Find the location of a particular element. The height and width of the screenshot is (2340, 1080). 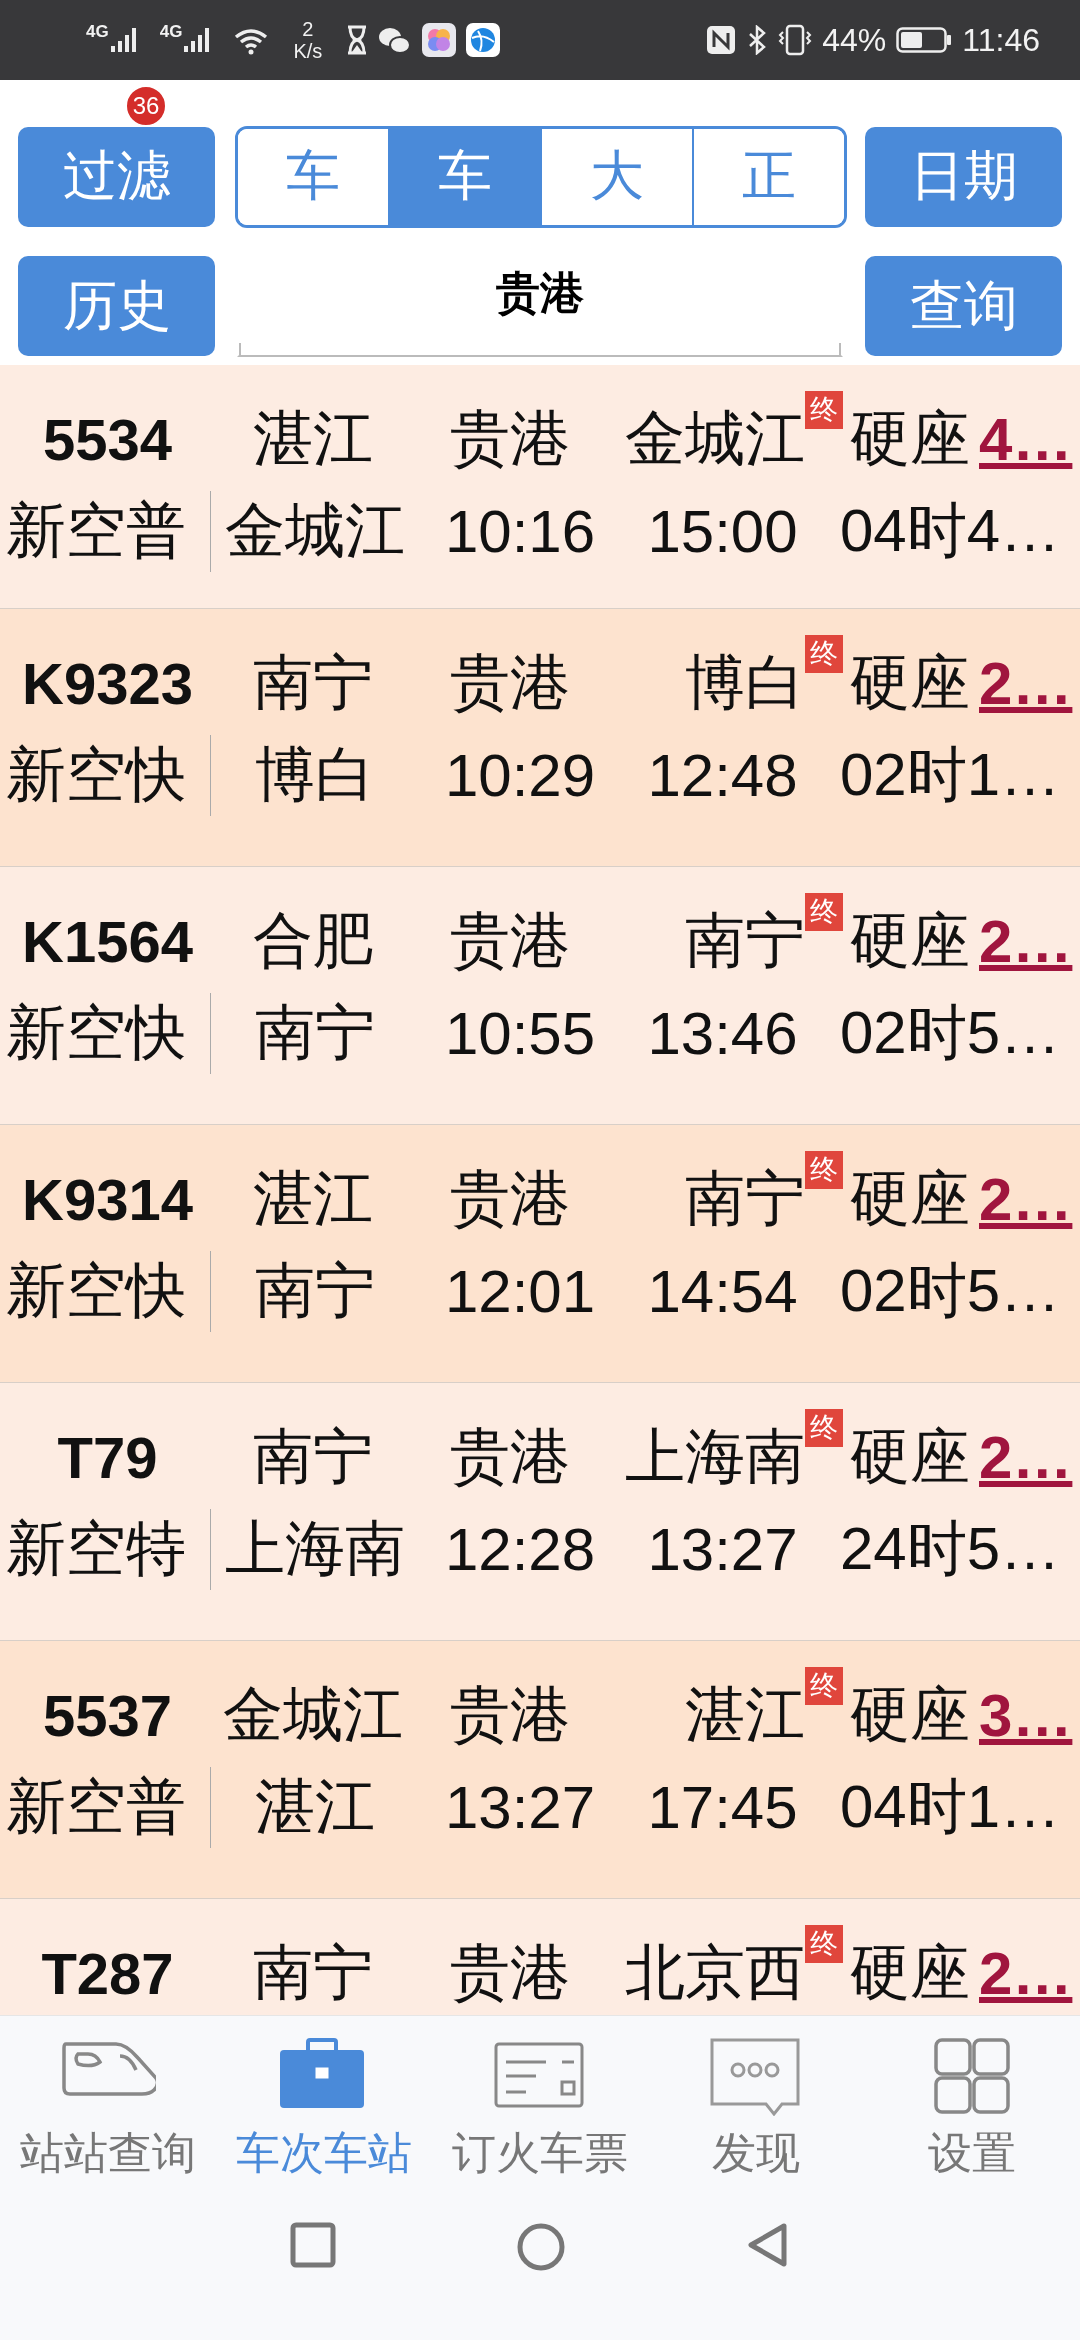

departure-time: 12:01 is located at coordinates (520, 1291).